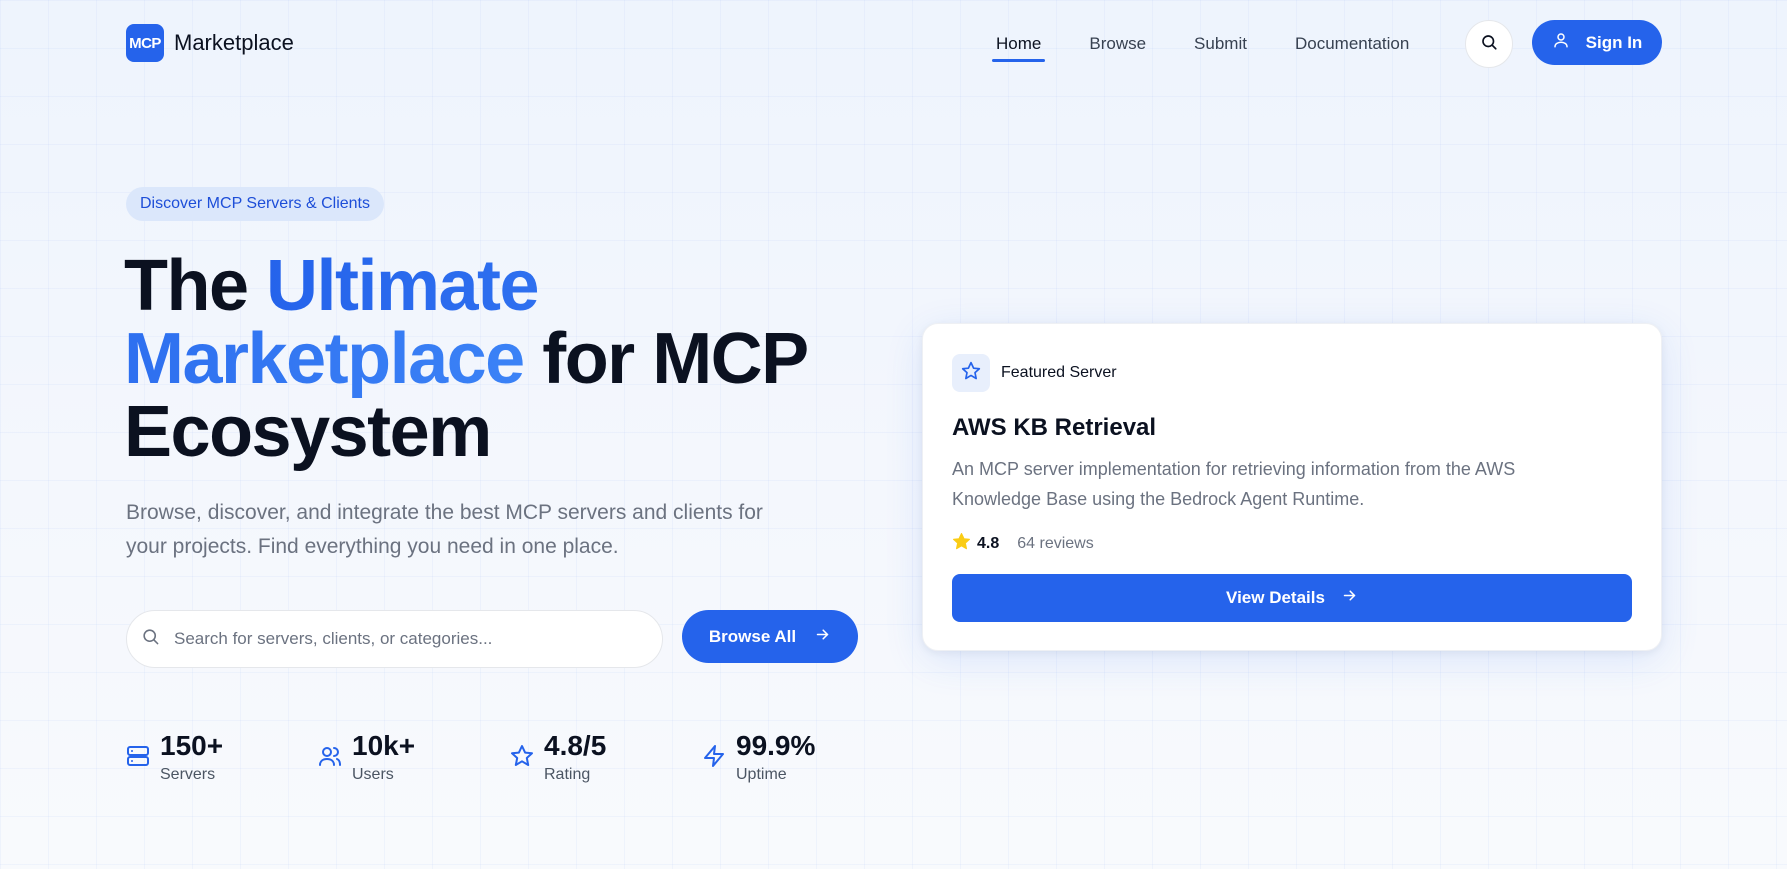 The width and height of the screenshot is (1787, 869). What do you see at coordinates (1291, 544) in the screenshot?
I see `card-rating: 4.8 64 reviews` at bounding box center [1291, 544].